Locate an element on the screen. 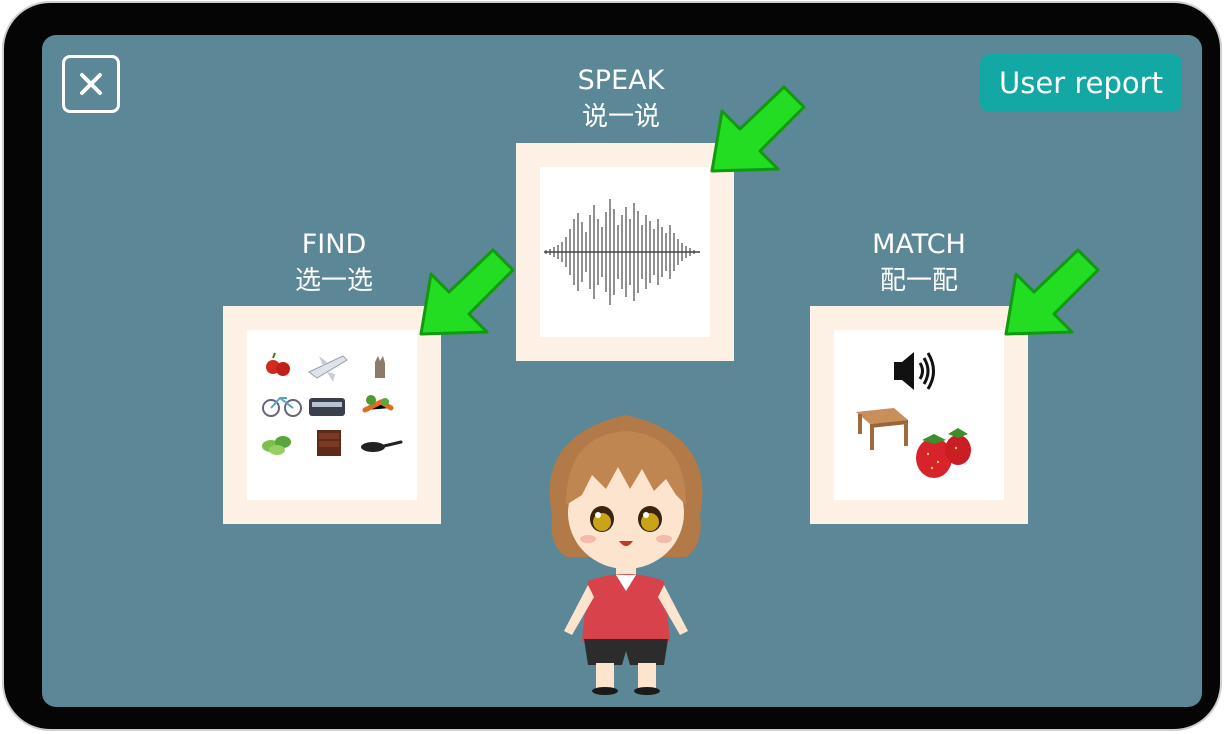 The image size is (1226, 734). find-subtitle: 选一选 is located at coordinates (333, 281).